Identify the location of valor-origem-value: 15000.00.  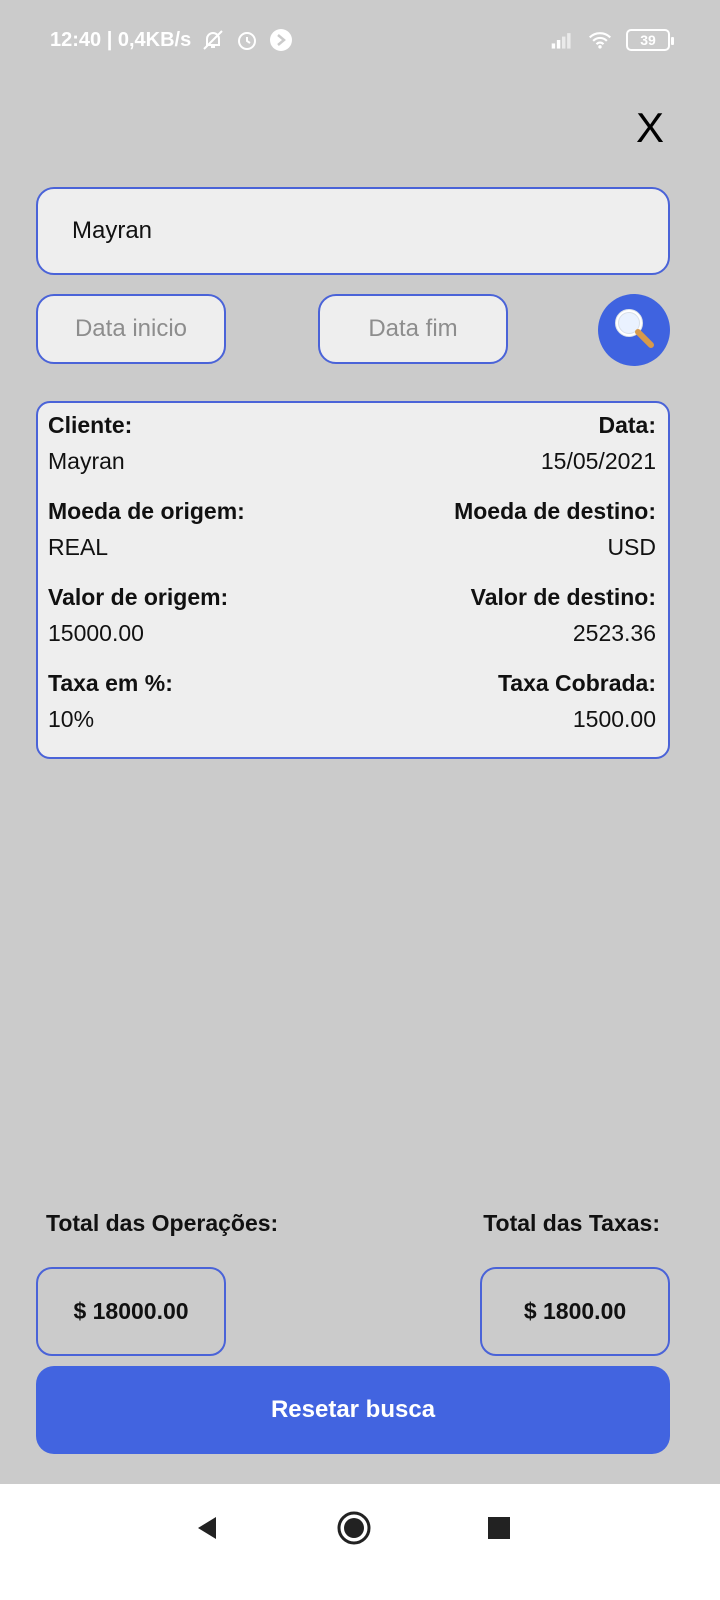
(96, 633).